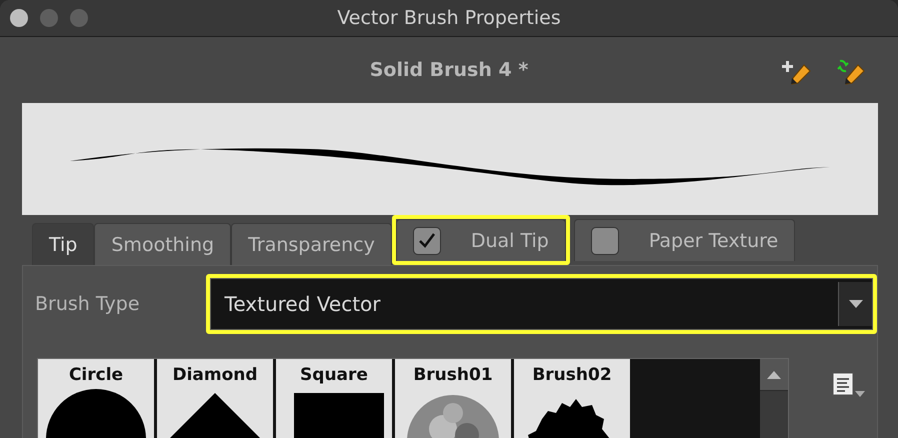 The image size is (898, 438). Describe the element at coordinates (449, 18) in the screenshot. I see `window-title: Vector Brush Properties` at that location.